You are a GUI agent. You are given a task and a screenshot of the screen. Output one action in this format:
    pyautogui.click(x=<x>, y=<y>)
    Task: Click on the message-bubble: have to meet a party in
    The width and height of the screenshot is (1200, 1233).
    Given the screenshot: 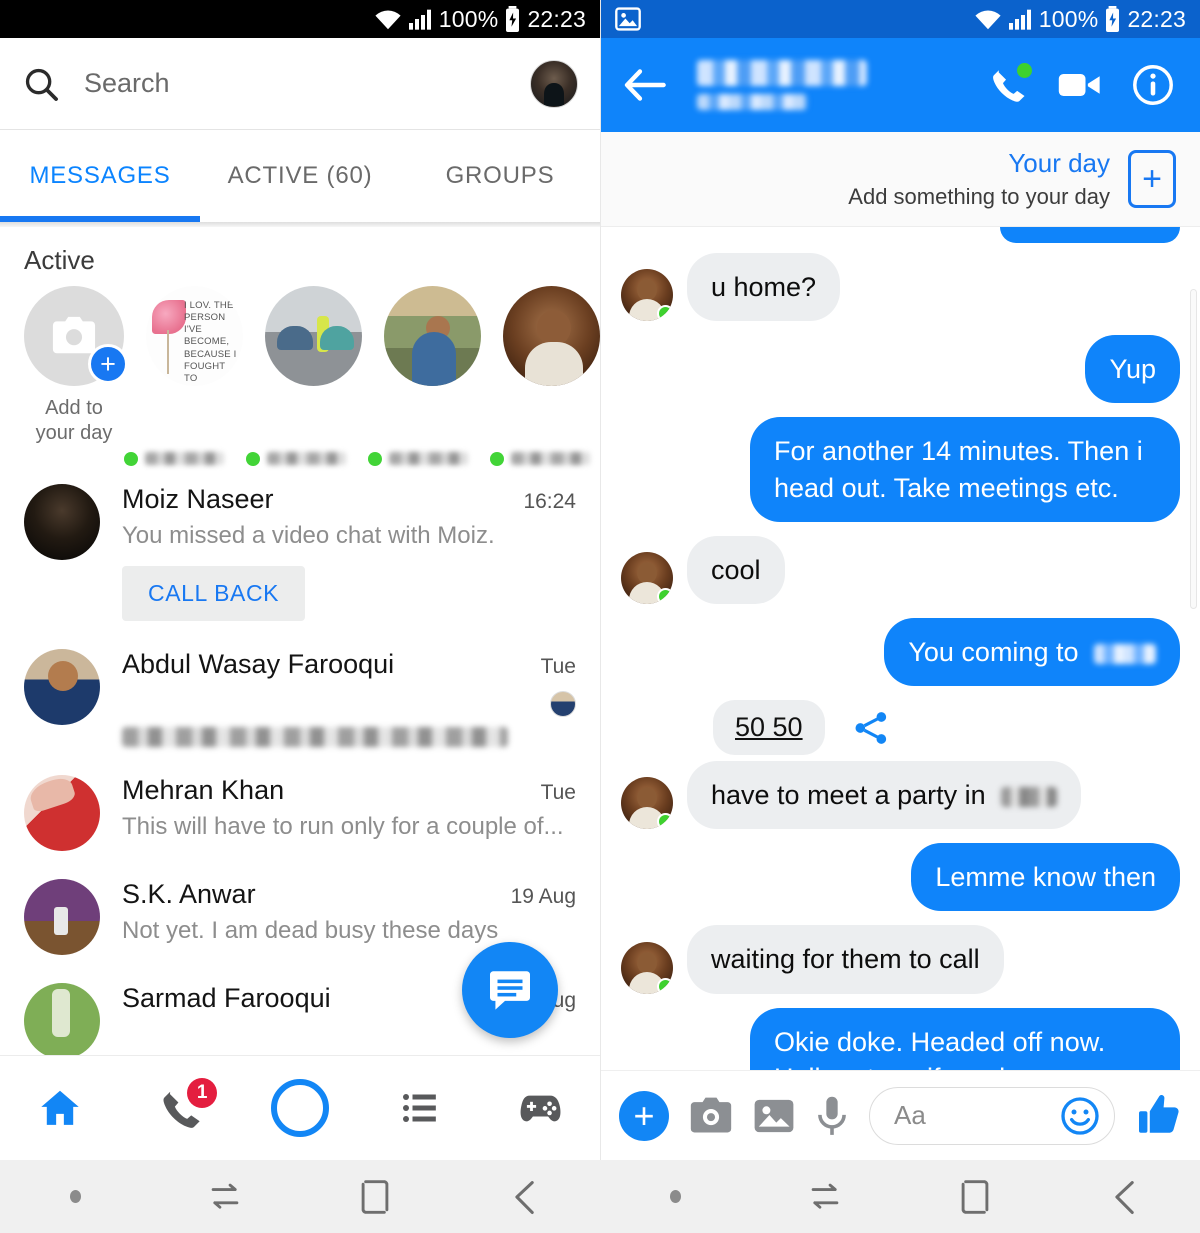 What is the action you would take?
    pyautogui.click(x=884, y=795)
    